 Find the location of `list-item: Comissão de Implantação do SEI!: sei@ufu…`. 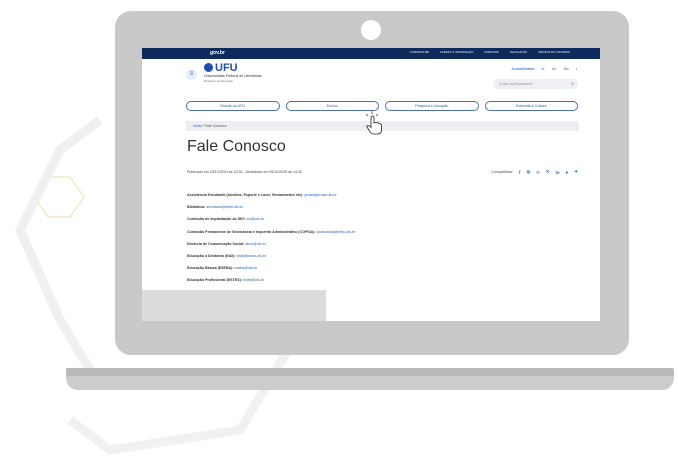

list-item: Comissão de Implantação do SEI!: sei@ufu… is located at coordinates (271, 222).